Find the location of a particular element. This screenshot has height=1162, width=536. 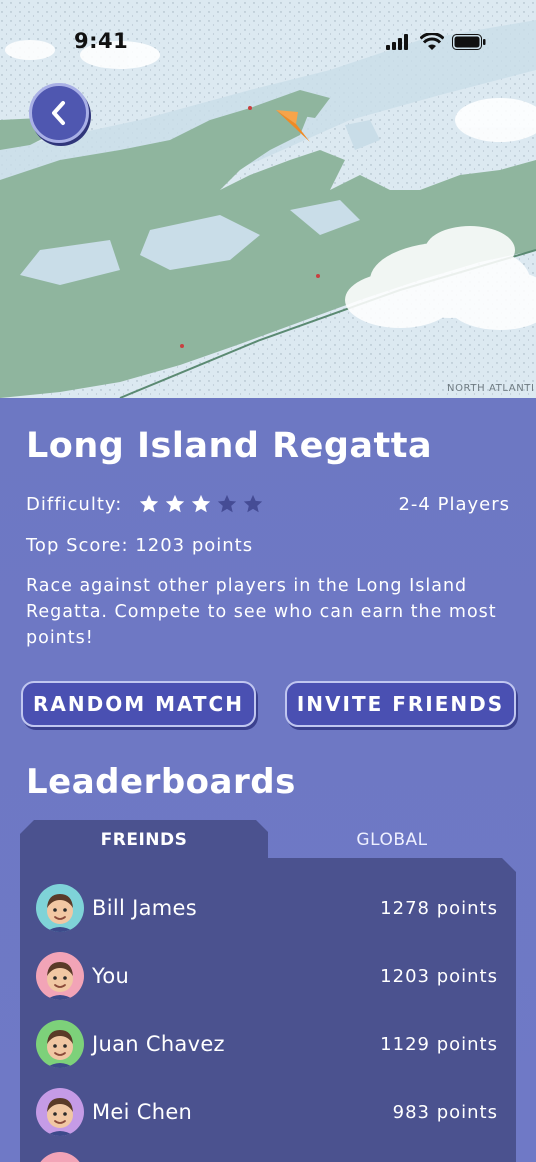

status-time: 9:41 is located at coordinates (101, 41).